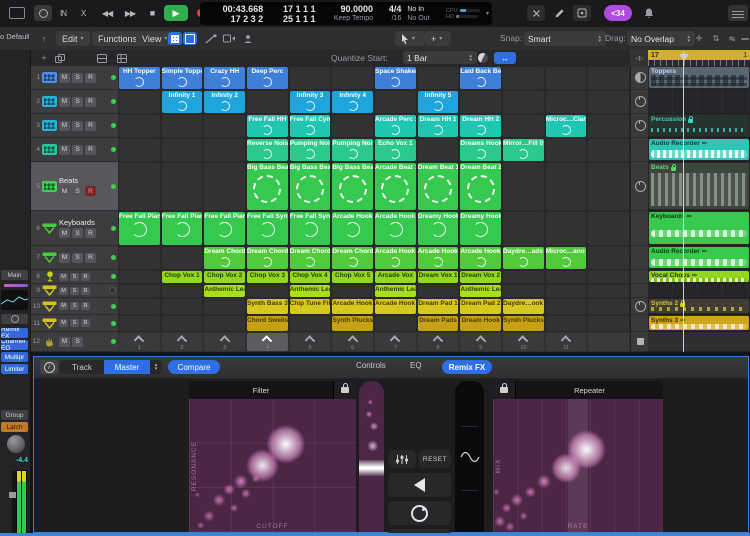 The width and height of the screenshot is (750, 536). I want to click on loop-cell: Space Shakers, so click(395, 78).